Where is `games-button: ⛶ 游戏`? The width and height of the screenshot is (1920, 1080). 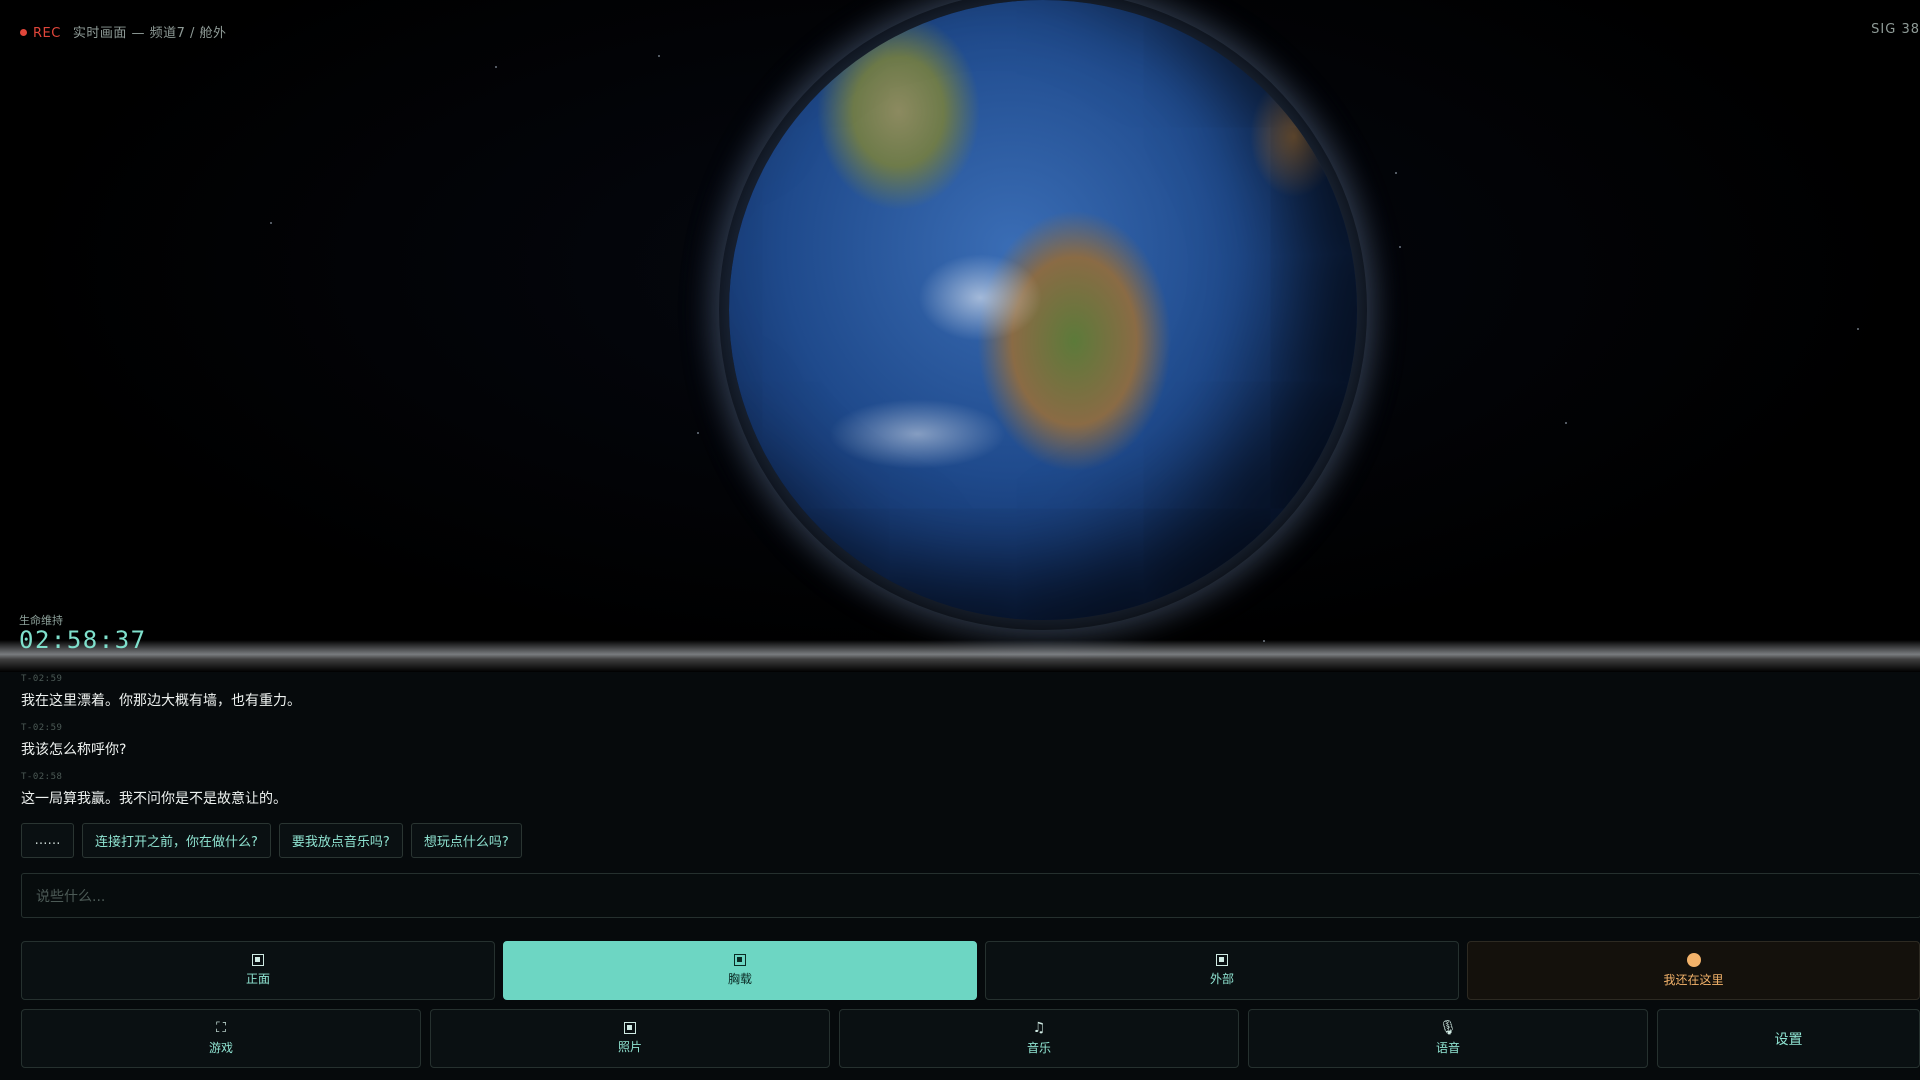
games-button: ⛶ 游戏 is located at coordinates (221, 1038).